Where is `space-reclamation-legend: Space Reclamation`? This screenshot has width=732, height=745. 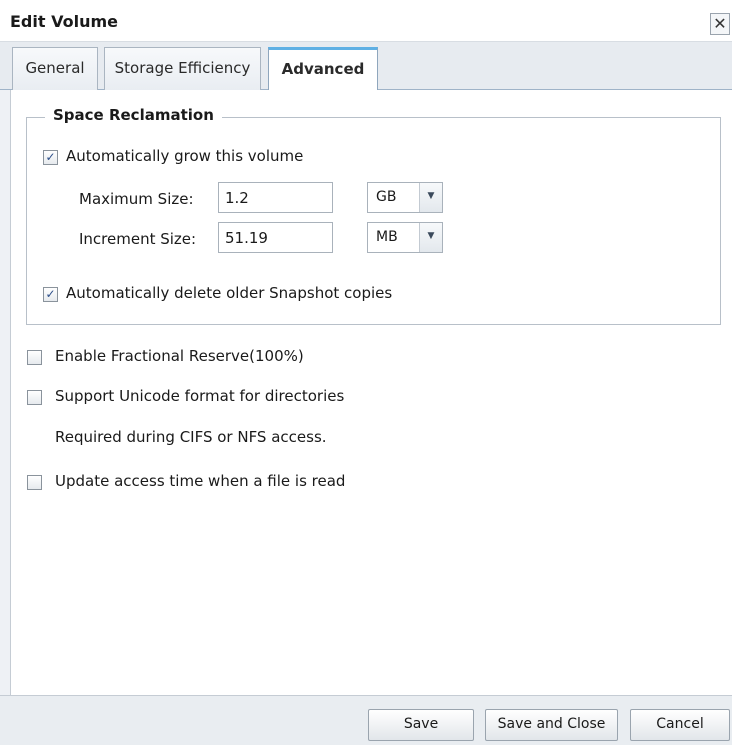
space-reclamation-legend: Space Reclamation is located at coordinates (133, 115).